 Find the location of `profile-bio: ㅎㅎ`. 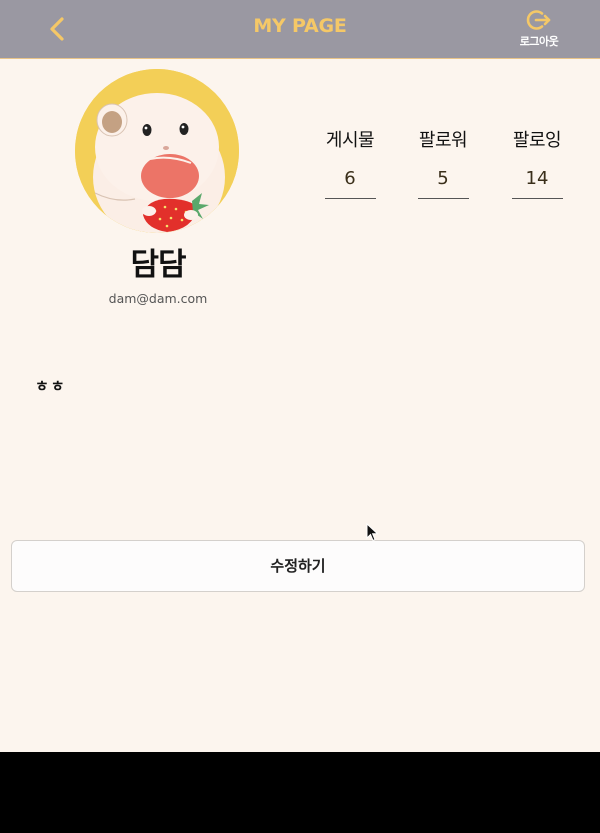

profile-bio: ㅎㅎ is located at coordinates (51, 386).